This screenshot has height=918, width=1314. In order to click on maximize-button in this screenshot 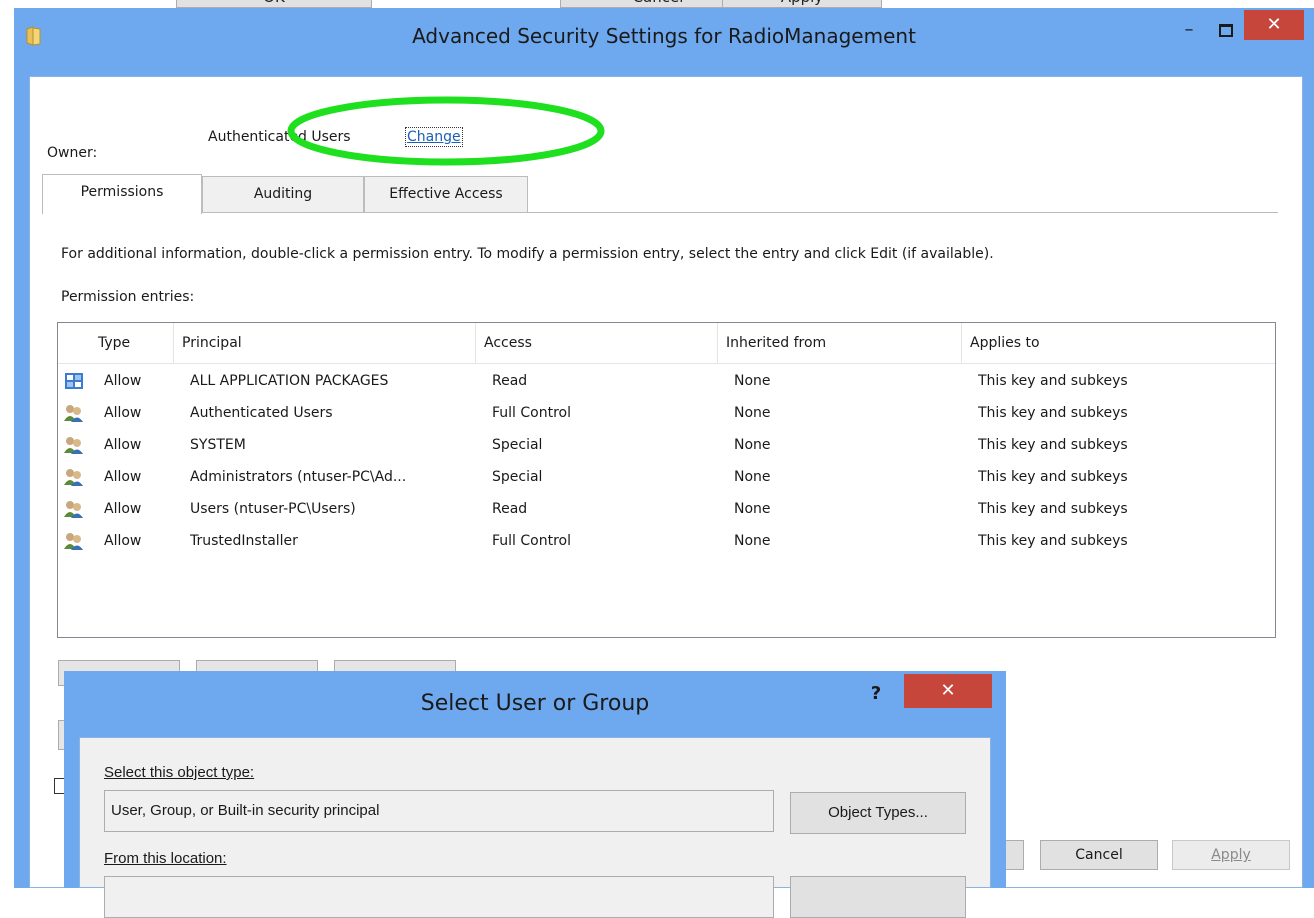, I will do `click(1225, 30)`.